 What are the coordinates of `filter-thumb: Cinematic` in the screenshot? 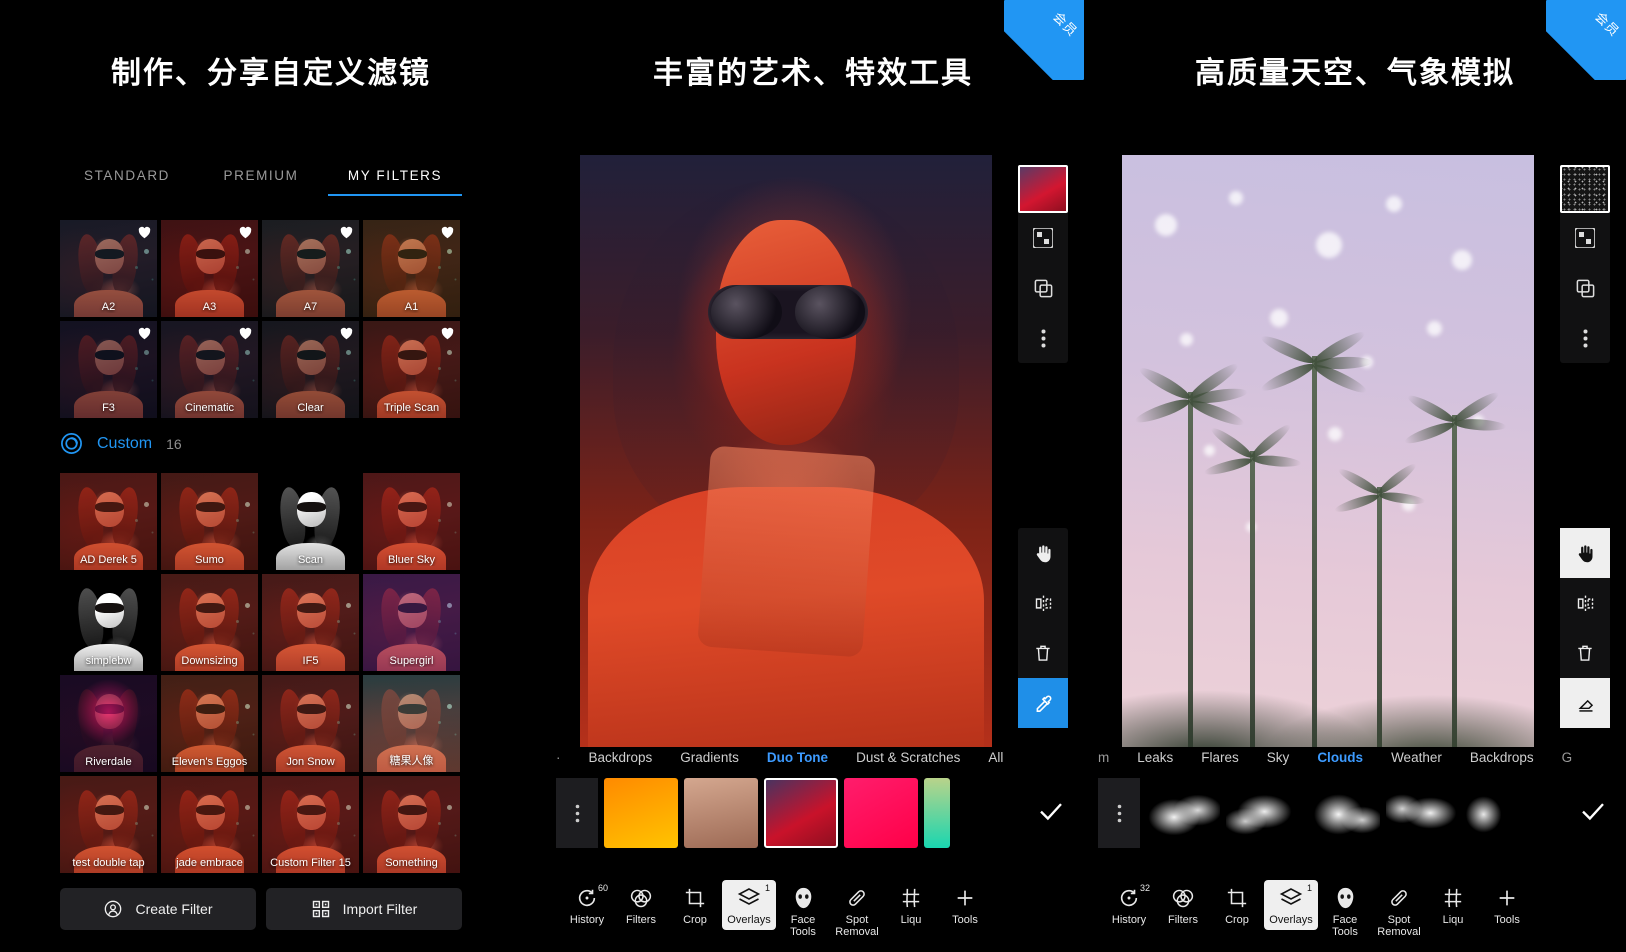 It's located at (209, 369).